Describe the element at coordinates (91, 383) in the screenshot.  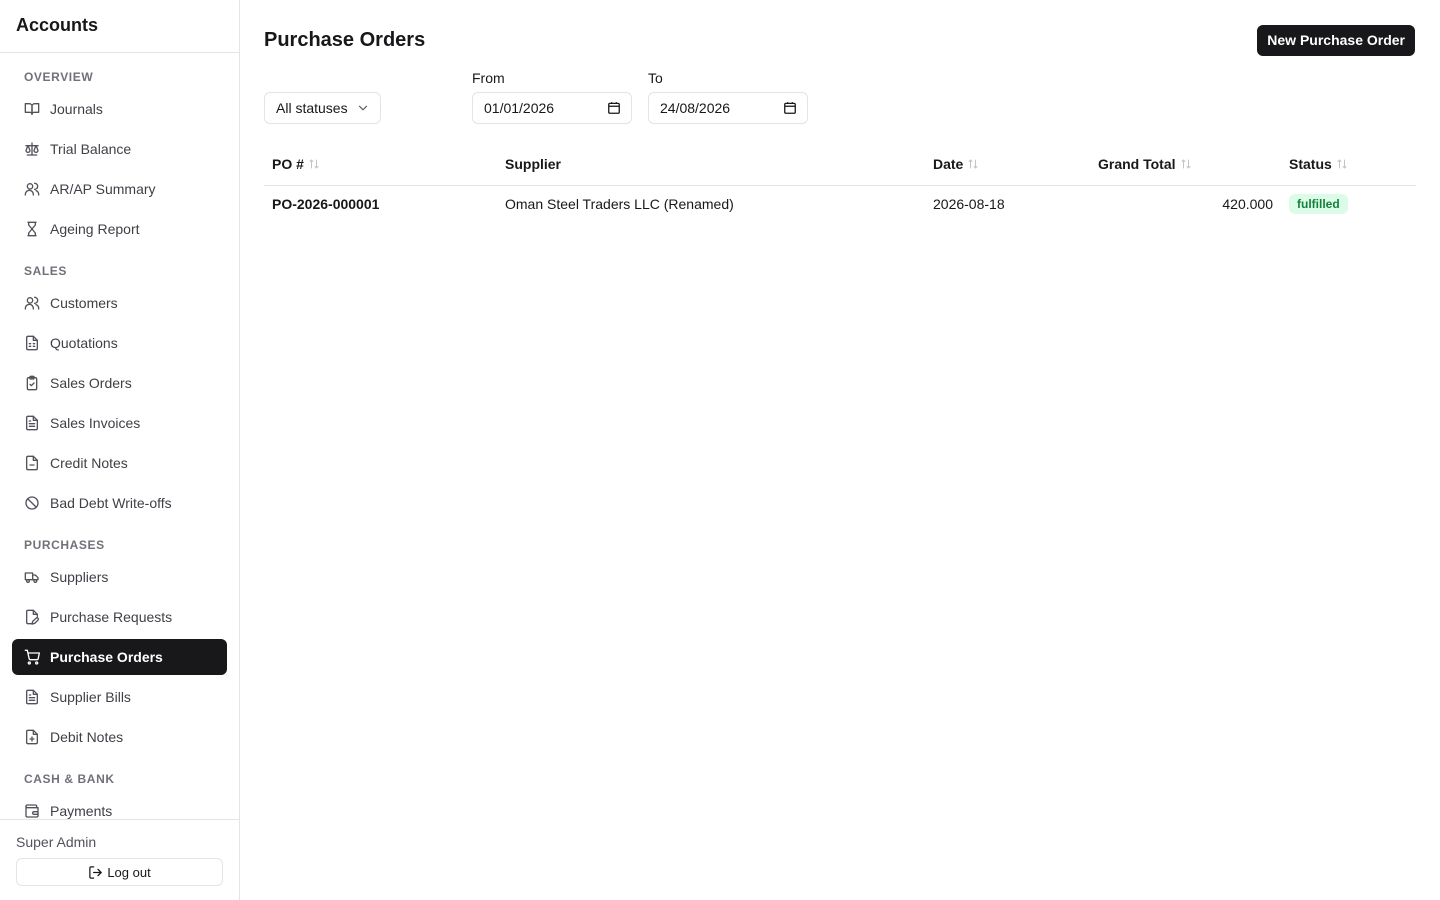
I see `sidebar-item-label: Sales Orders` at that location.